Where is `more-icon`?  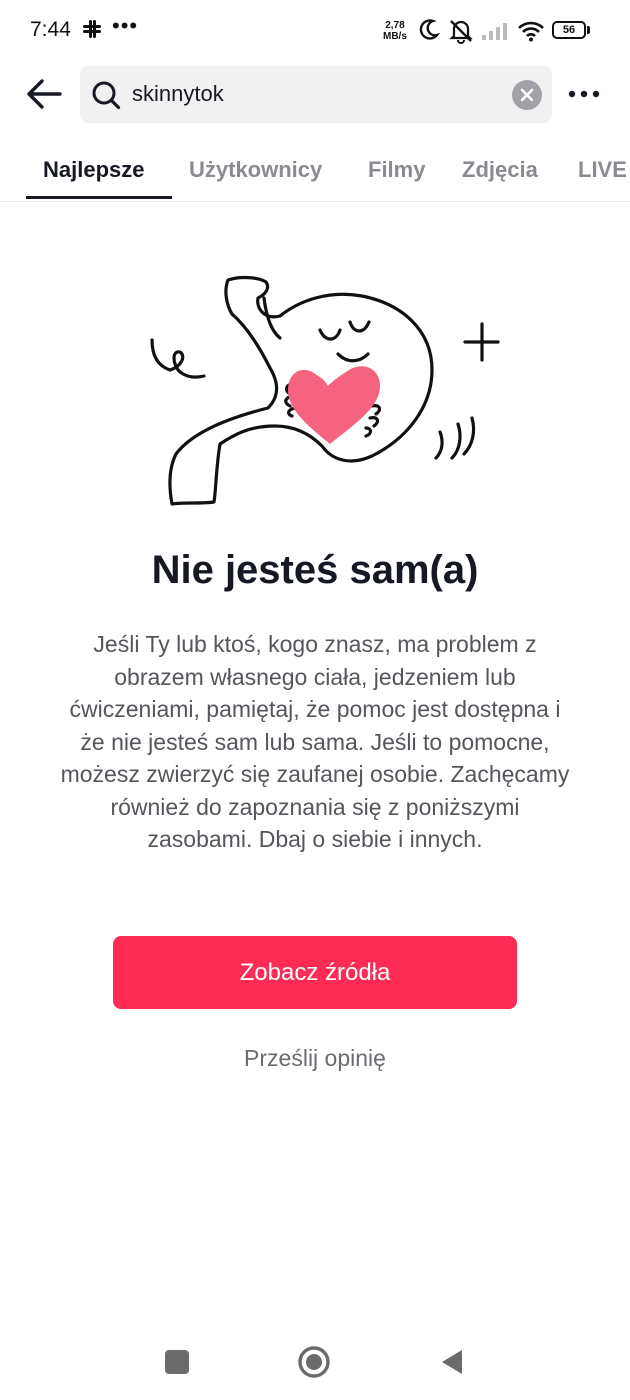
more-icon is located at coordinates (584, 94).